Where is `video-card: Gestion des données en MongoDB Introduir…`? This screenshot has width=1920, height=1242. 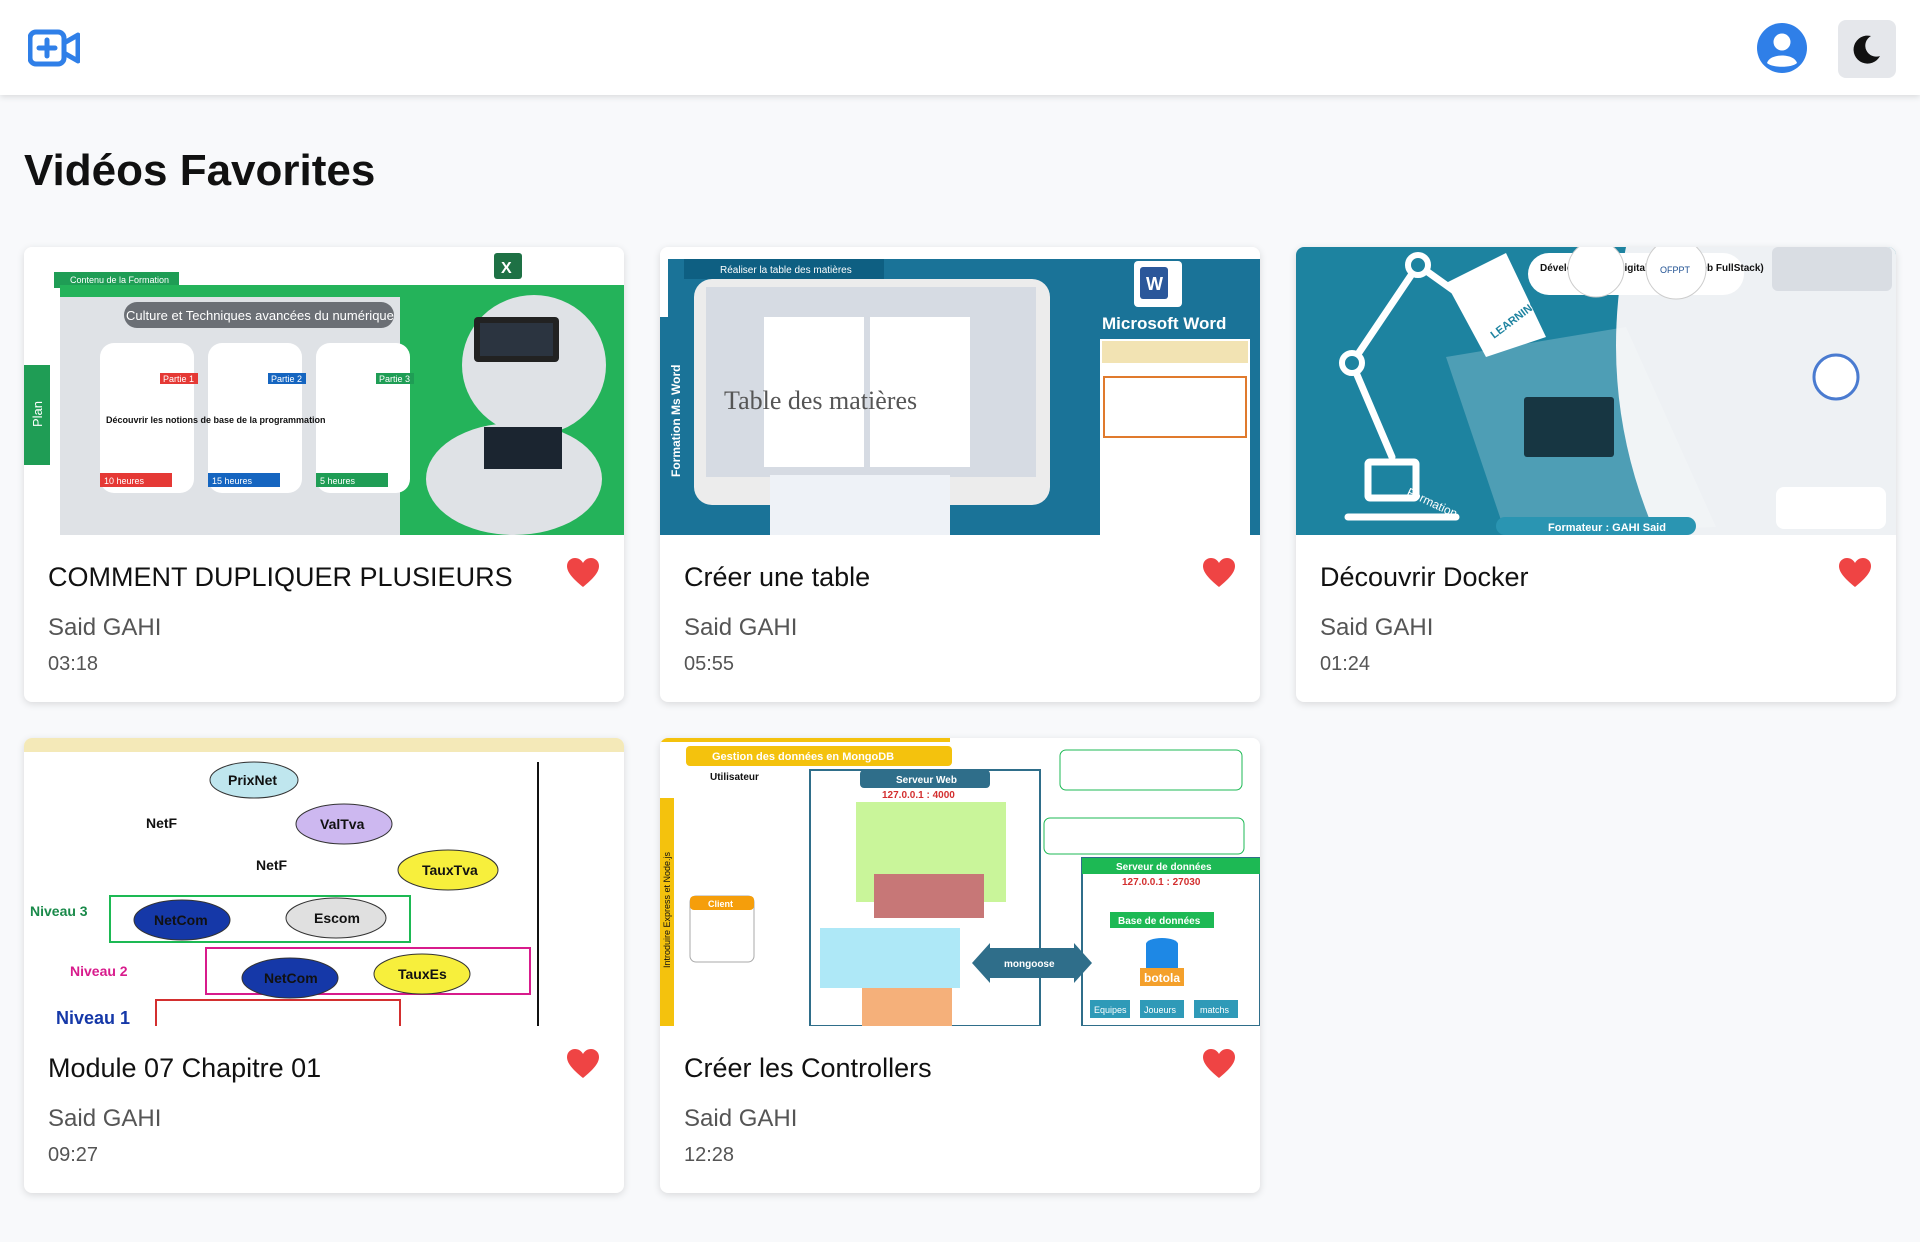 video-card: Gestion des données en MongoDB Introduir… is located at coordinates (960, 965).